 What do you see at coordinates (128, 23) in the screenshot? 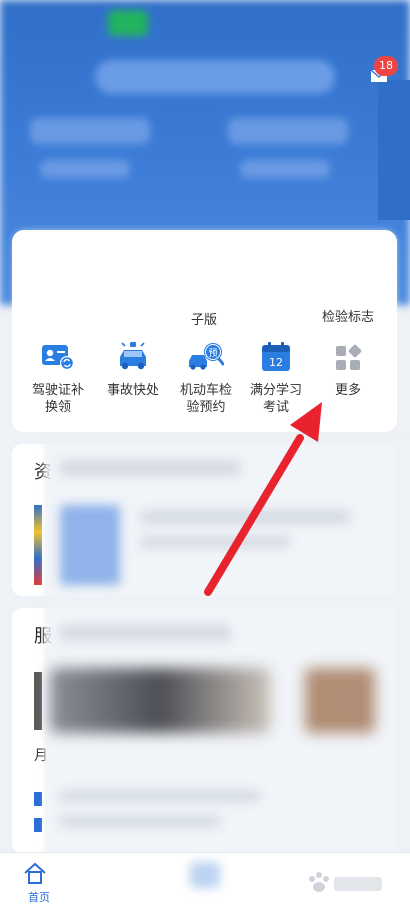
I see `status-indicator` at bounding box center [128, 23].